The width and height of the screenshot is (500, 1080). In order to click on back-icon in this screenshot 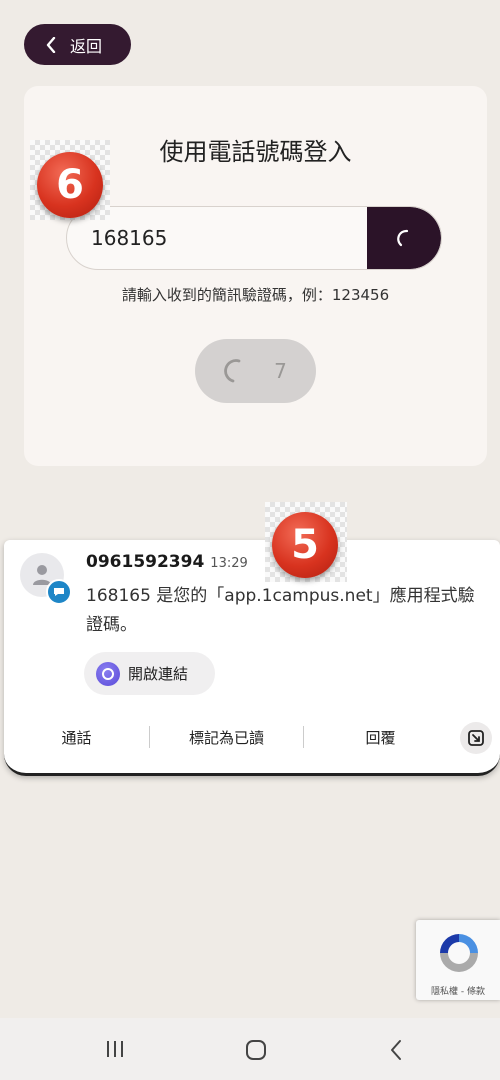, I will do `click(396, 1050)`.